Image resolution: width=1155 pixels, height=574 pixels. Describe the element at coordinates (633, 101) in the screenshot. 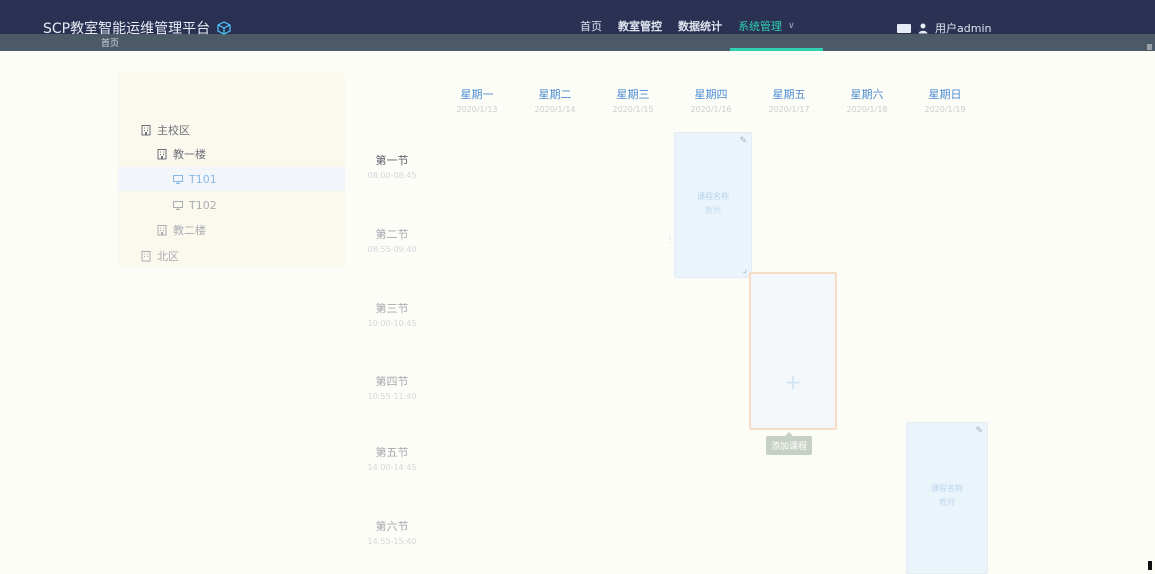

I see `day-header-wed: 星期三 2020/1/15` at that location.